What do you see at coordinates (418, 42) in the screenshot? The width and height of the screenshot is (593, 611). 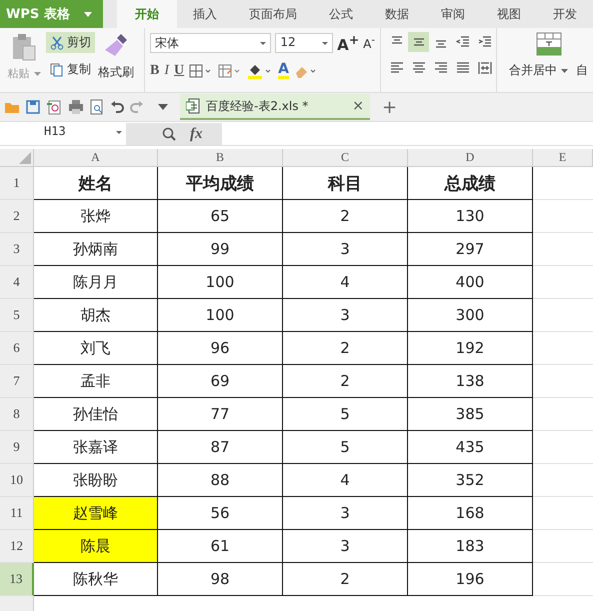 I see `align-middle-button` at bounding box center [418, 42].